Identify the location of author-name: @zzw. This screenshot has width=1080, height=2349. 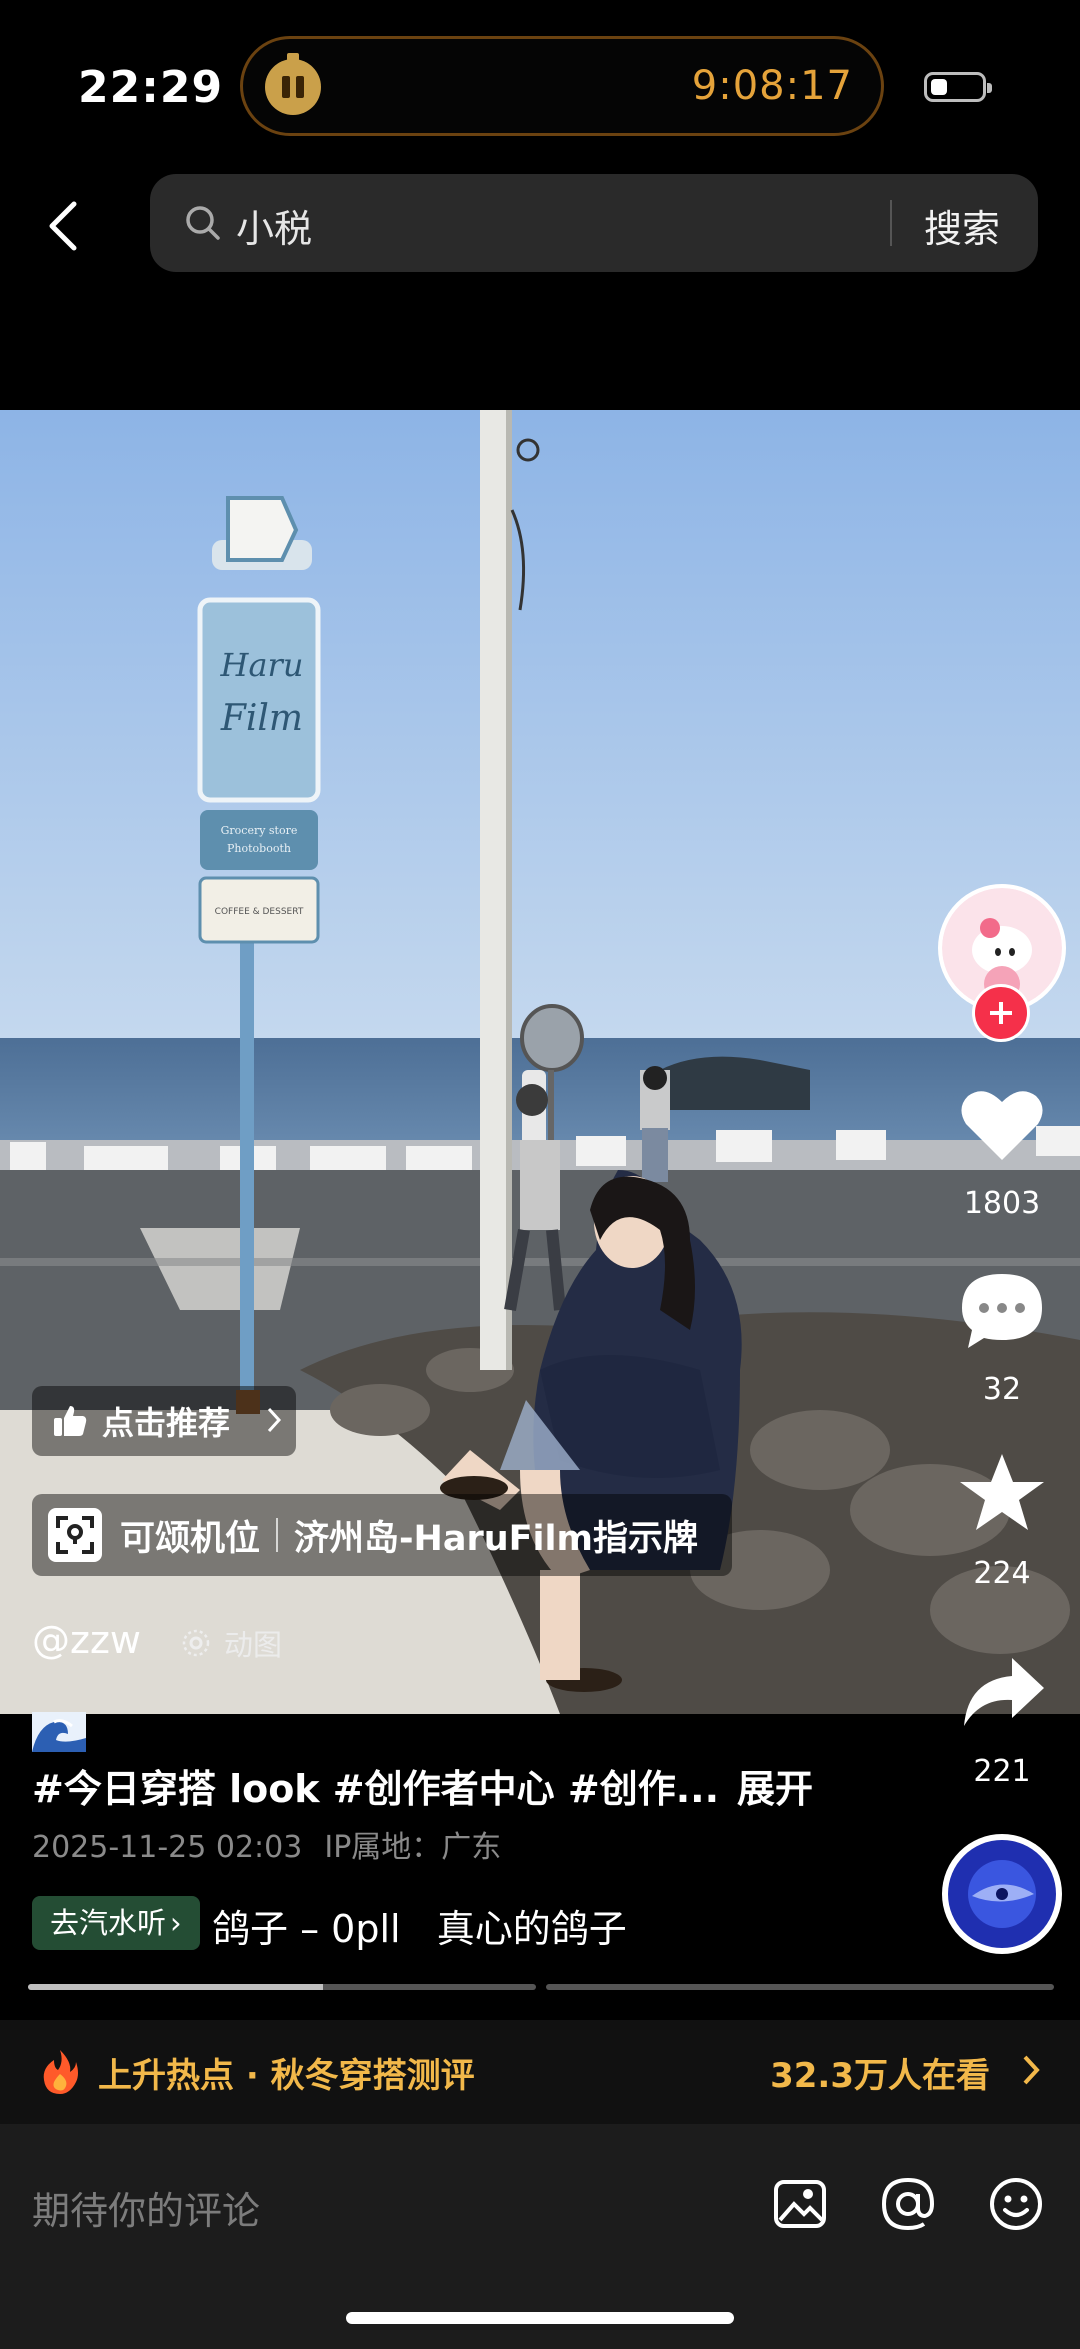
(86, 1640).